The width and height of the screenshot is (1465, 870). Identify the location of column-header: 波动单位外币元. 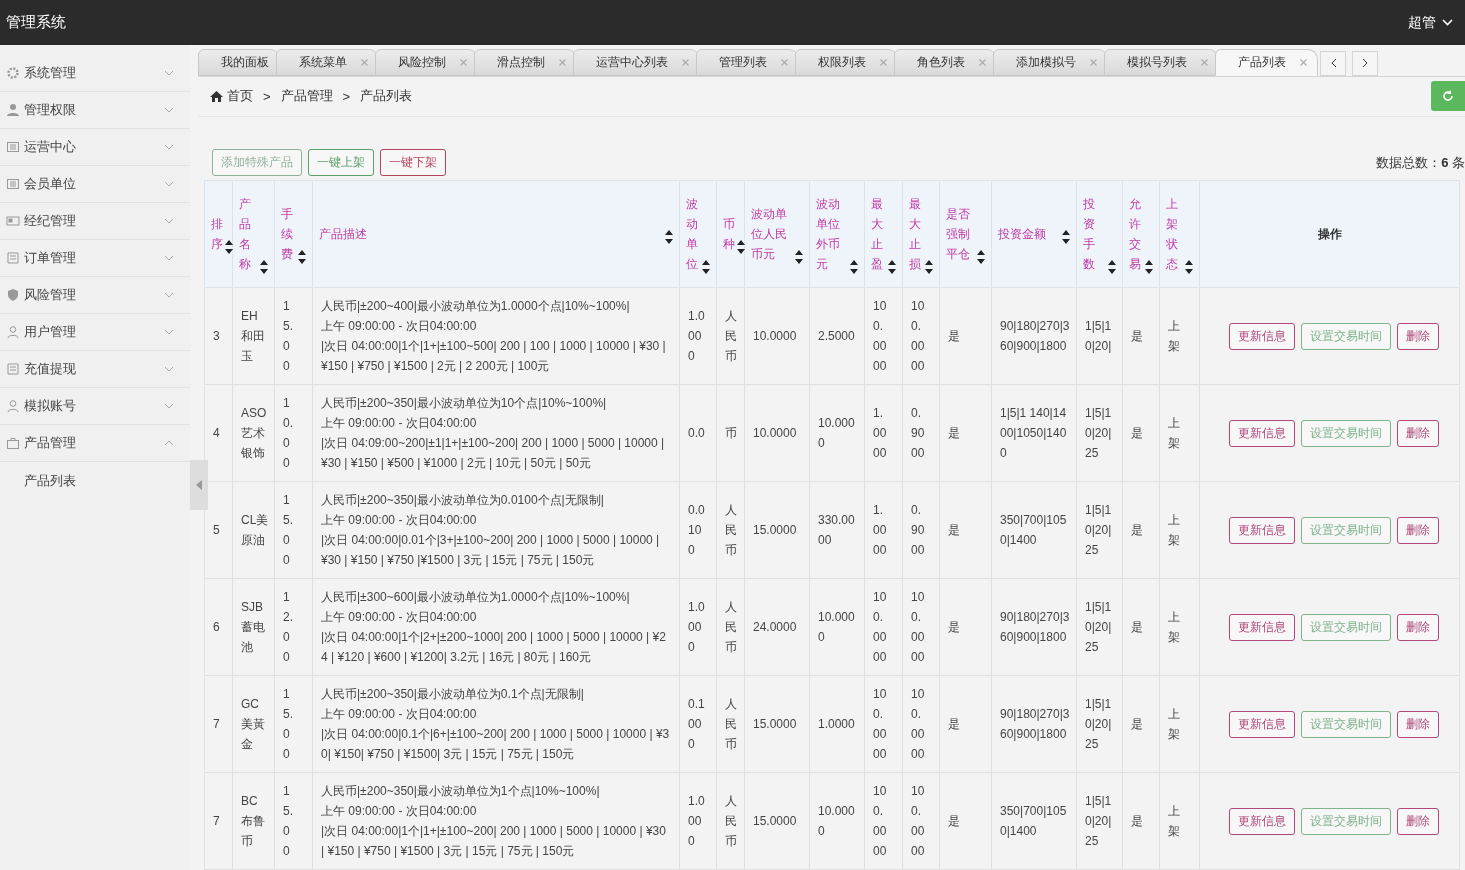
(837, 234).